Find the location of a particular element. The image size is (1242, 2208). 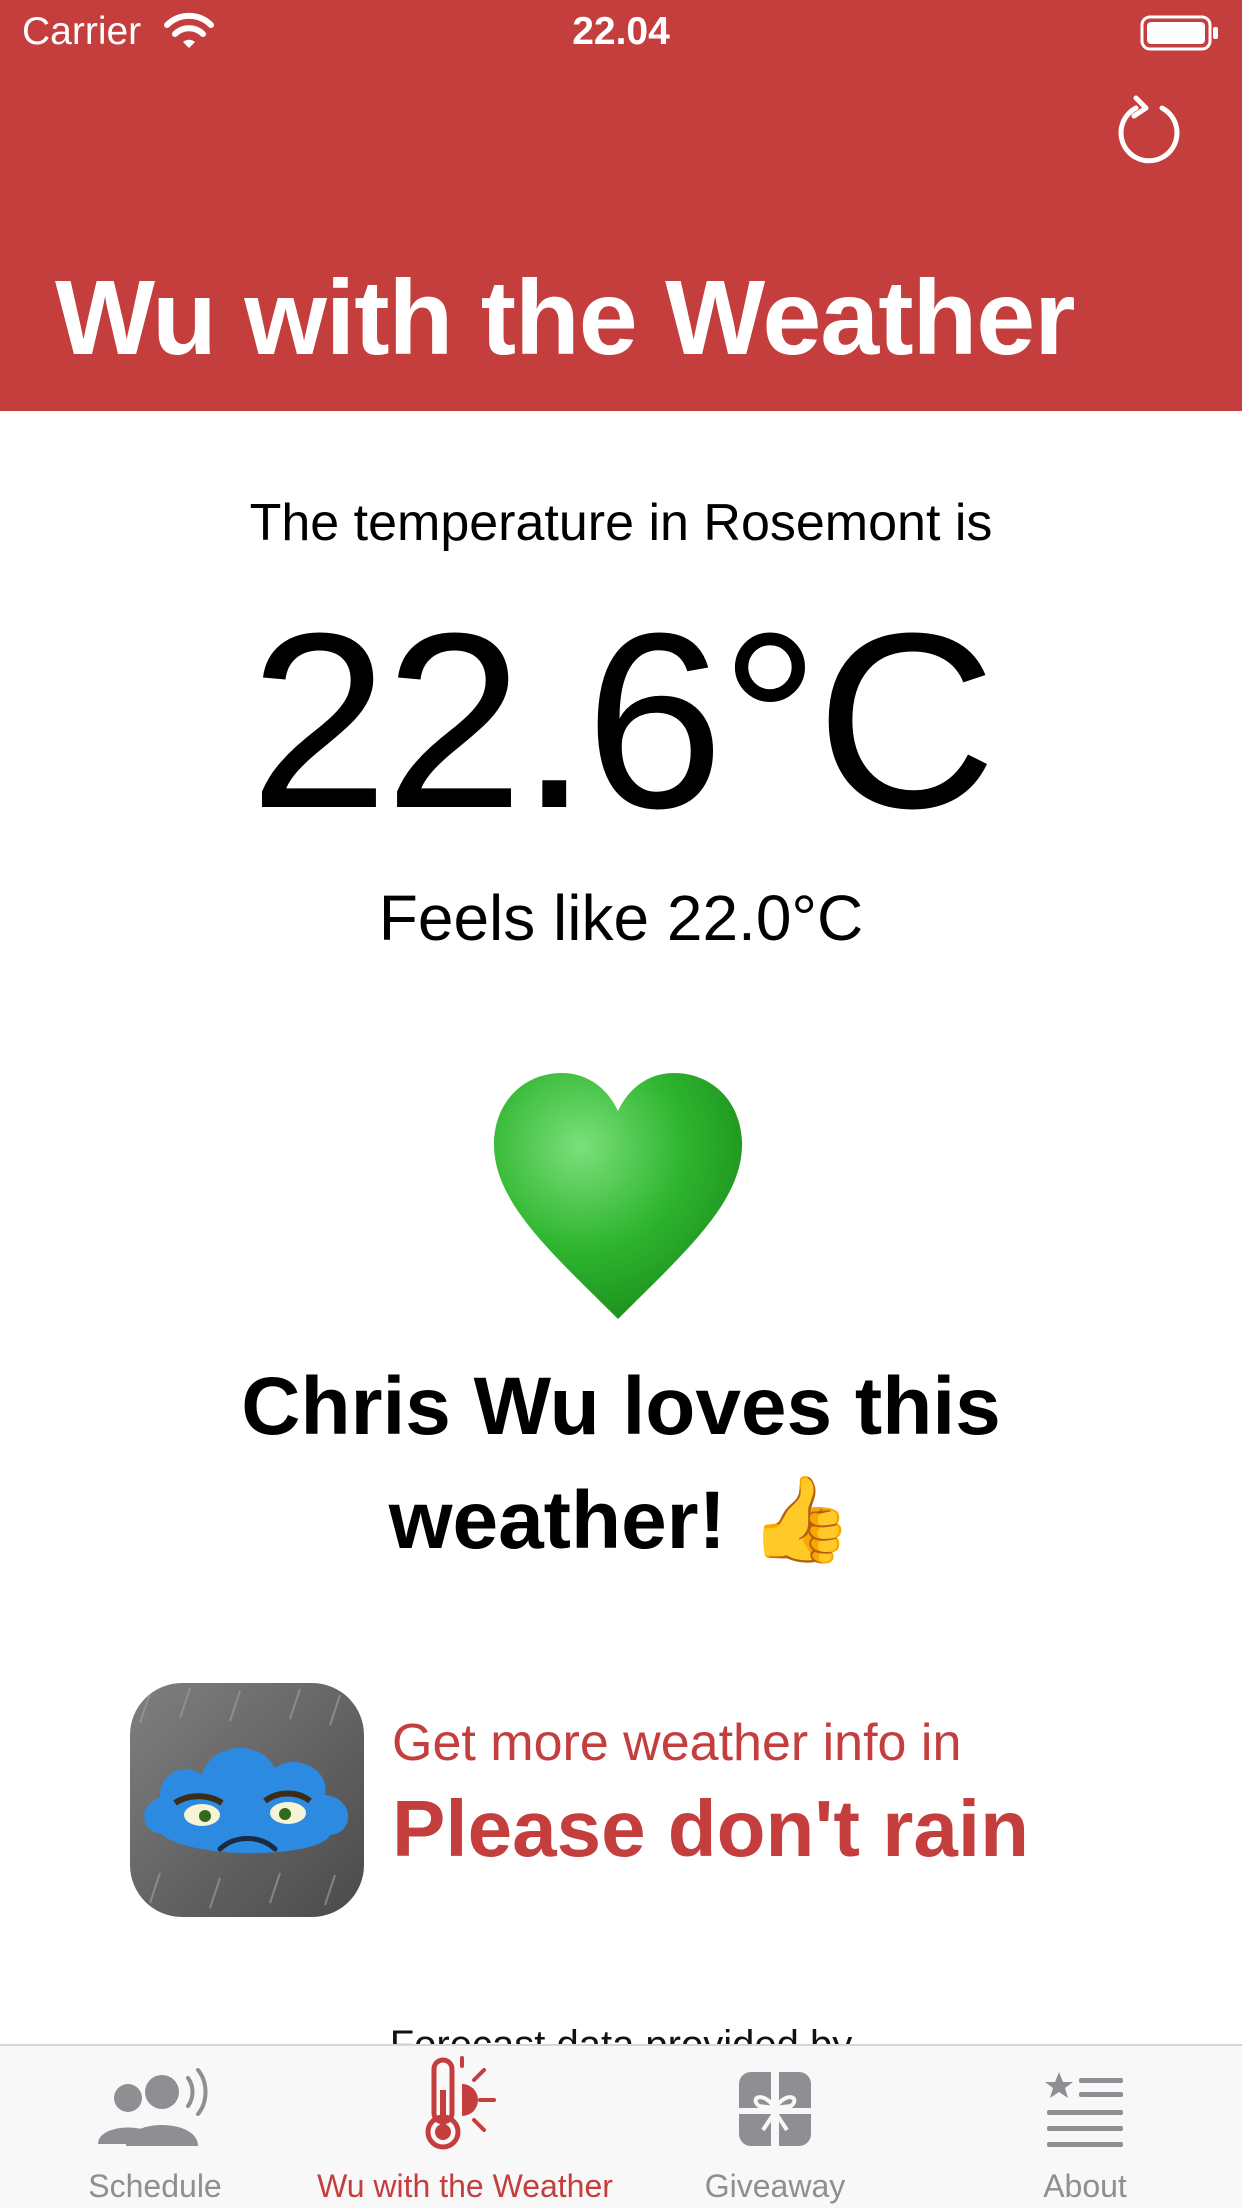

app-icon is located at coordinates (247, 1800).